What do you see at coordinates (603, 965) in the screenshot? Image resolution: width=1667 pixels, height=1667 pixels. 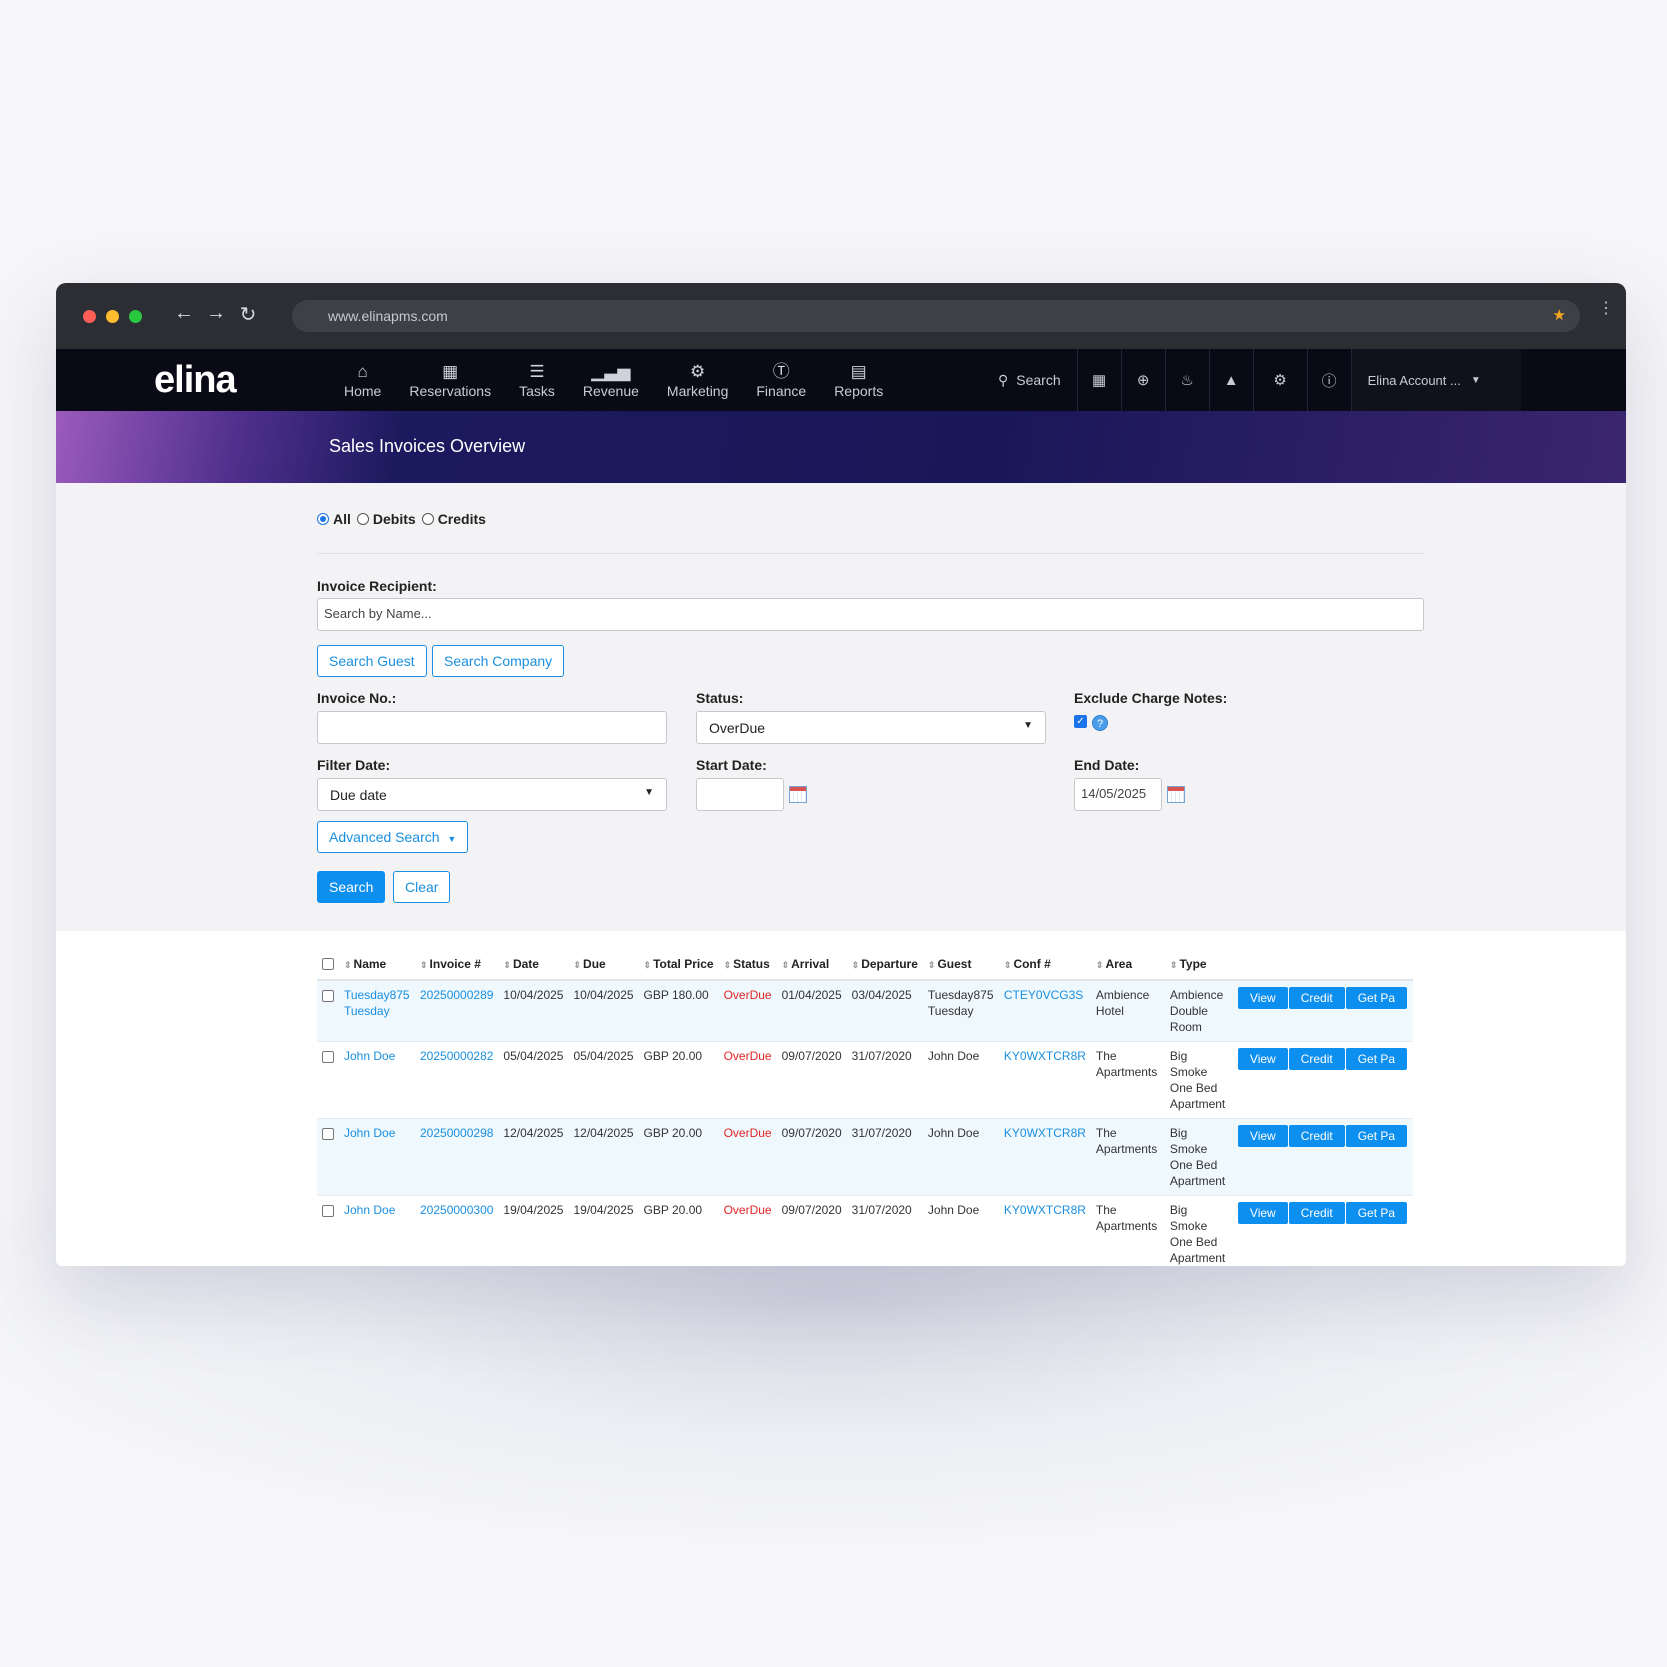 I see `column-header-due: ⇕ Due` at bounding box center [603, 965].